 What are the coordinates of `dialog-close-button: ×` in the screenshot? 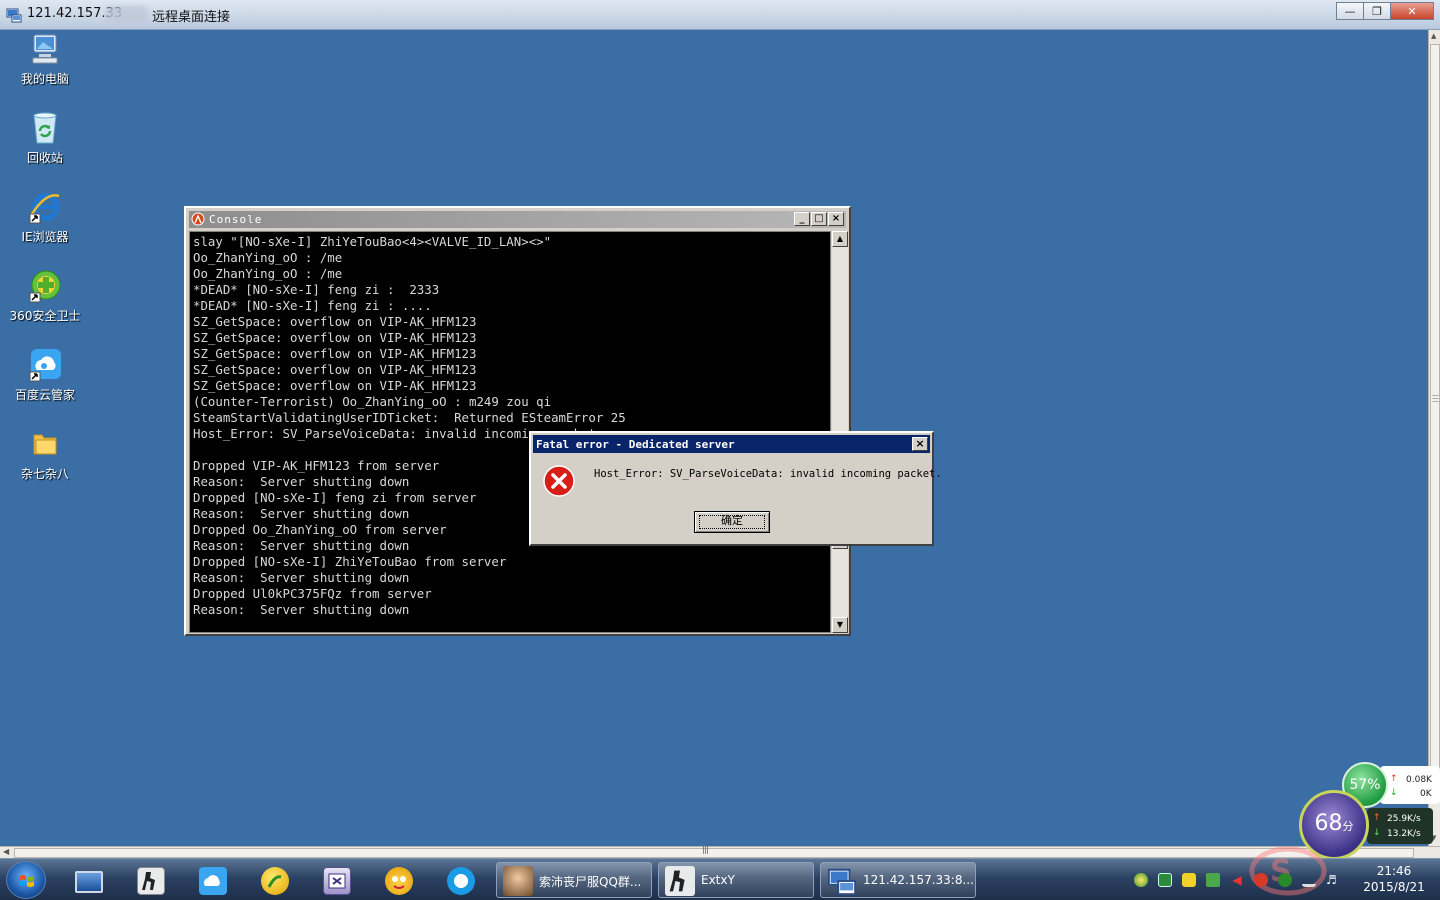 It's located at (920, 444).